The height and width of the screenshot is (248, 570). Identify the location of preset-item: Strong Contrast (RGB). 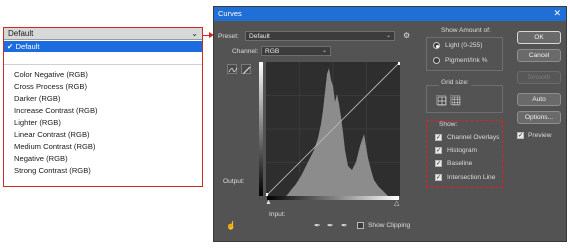
(103, 170).